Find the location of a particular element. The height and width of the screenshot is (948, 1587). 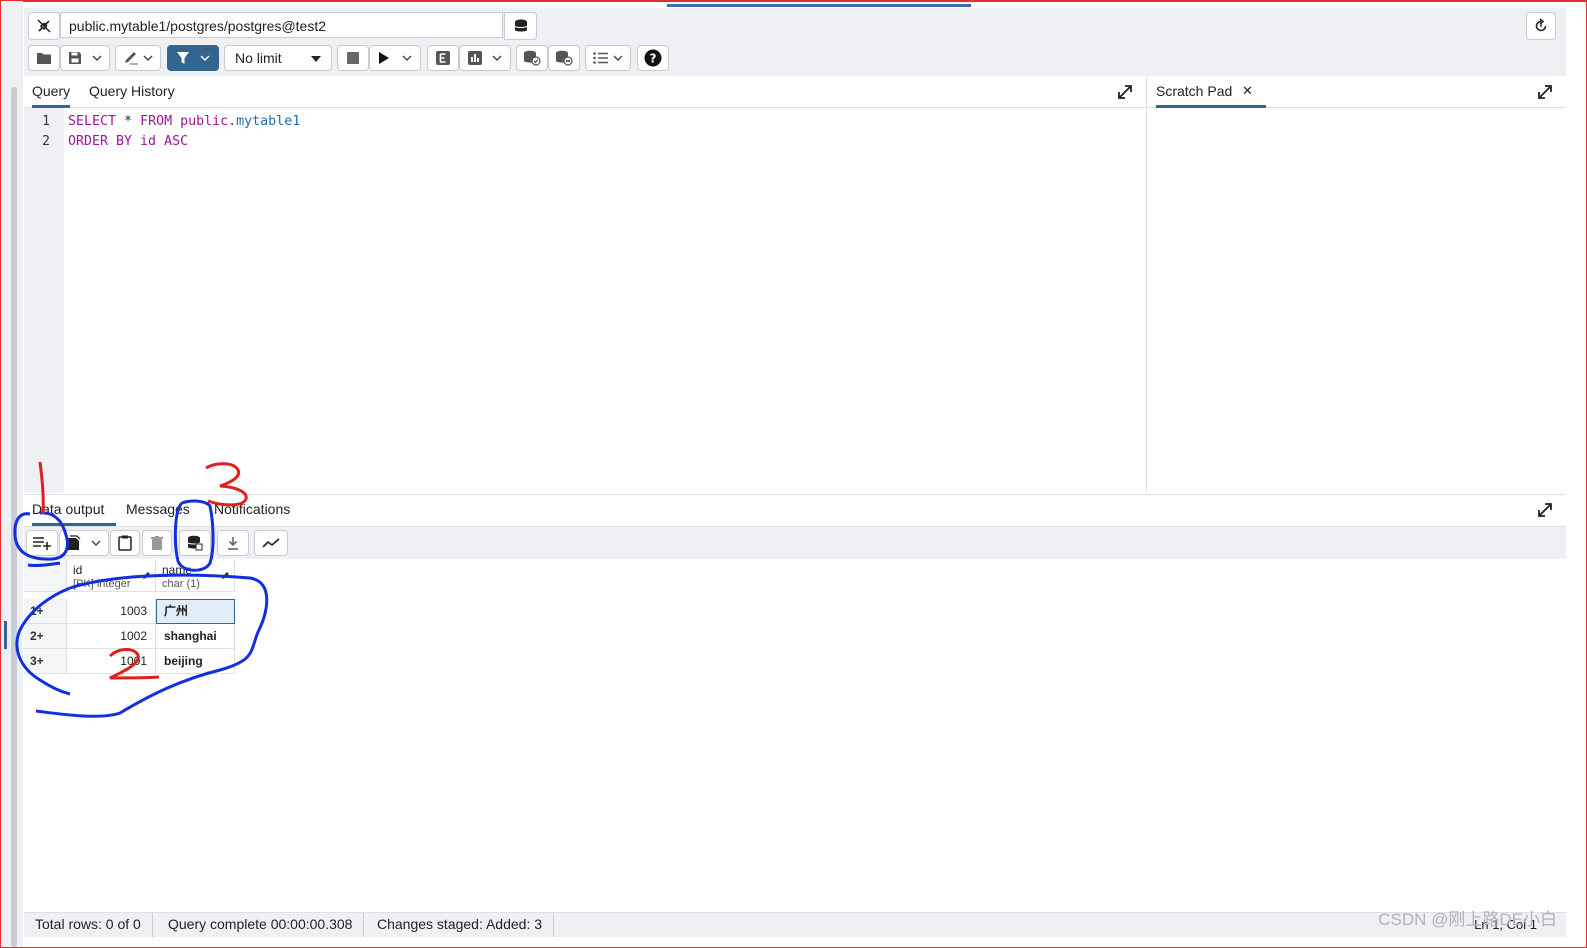

select-connection-button is located at coordinates (520, 26).